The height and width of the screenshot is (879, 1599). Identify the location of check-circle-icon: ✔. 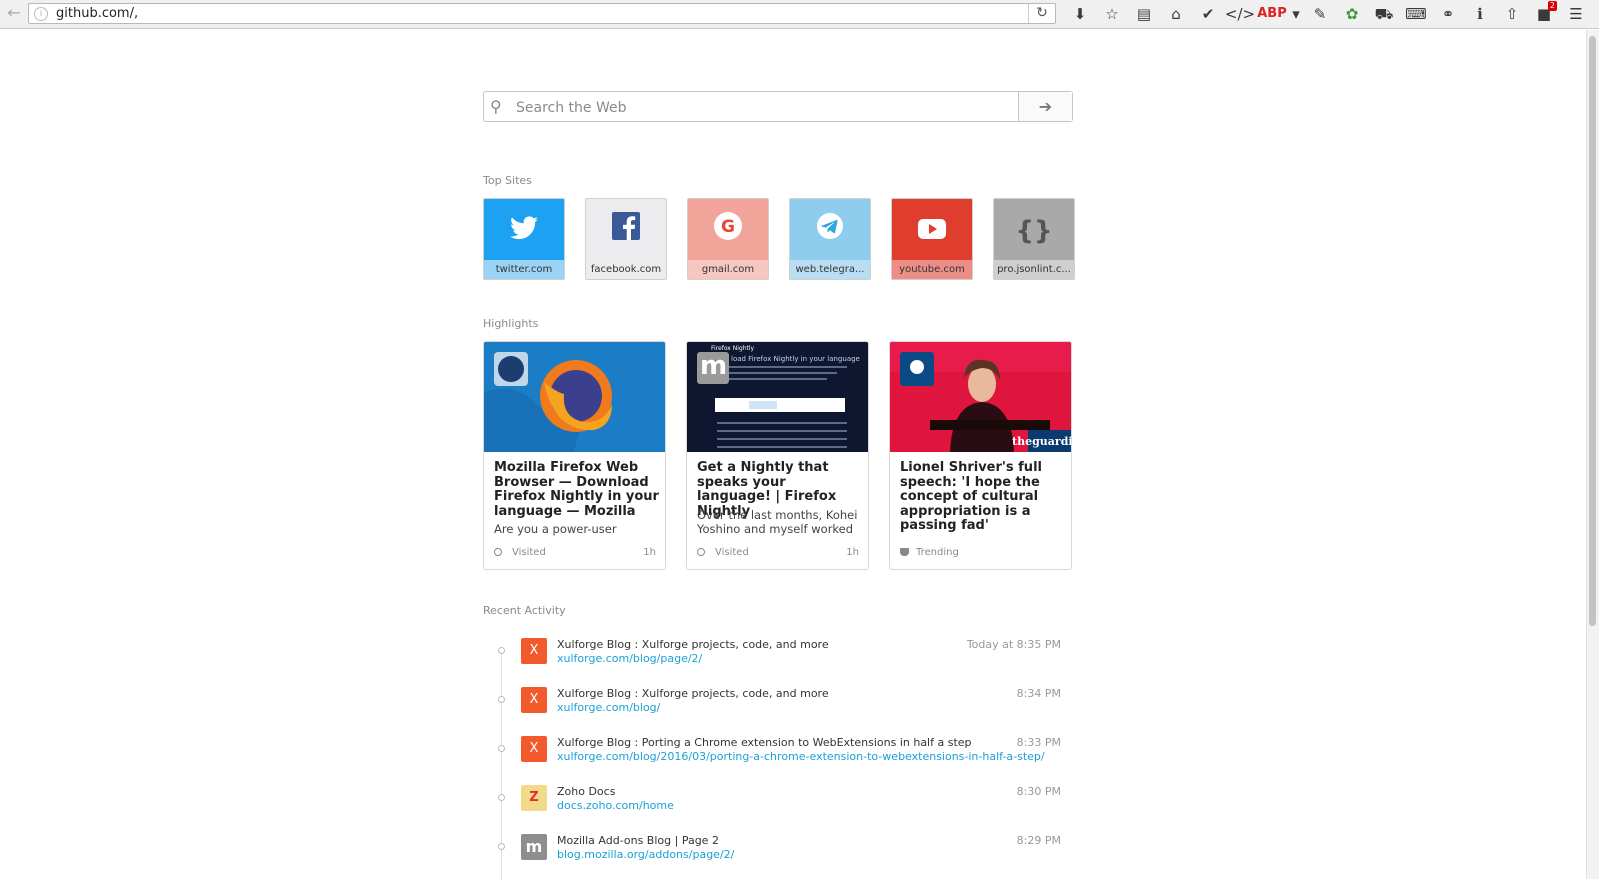
(1208, 14).